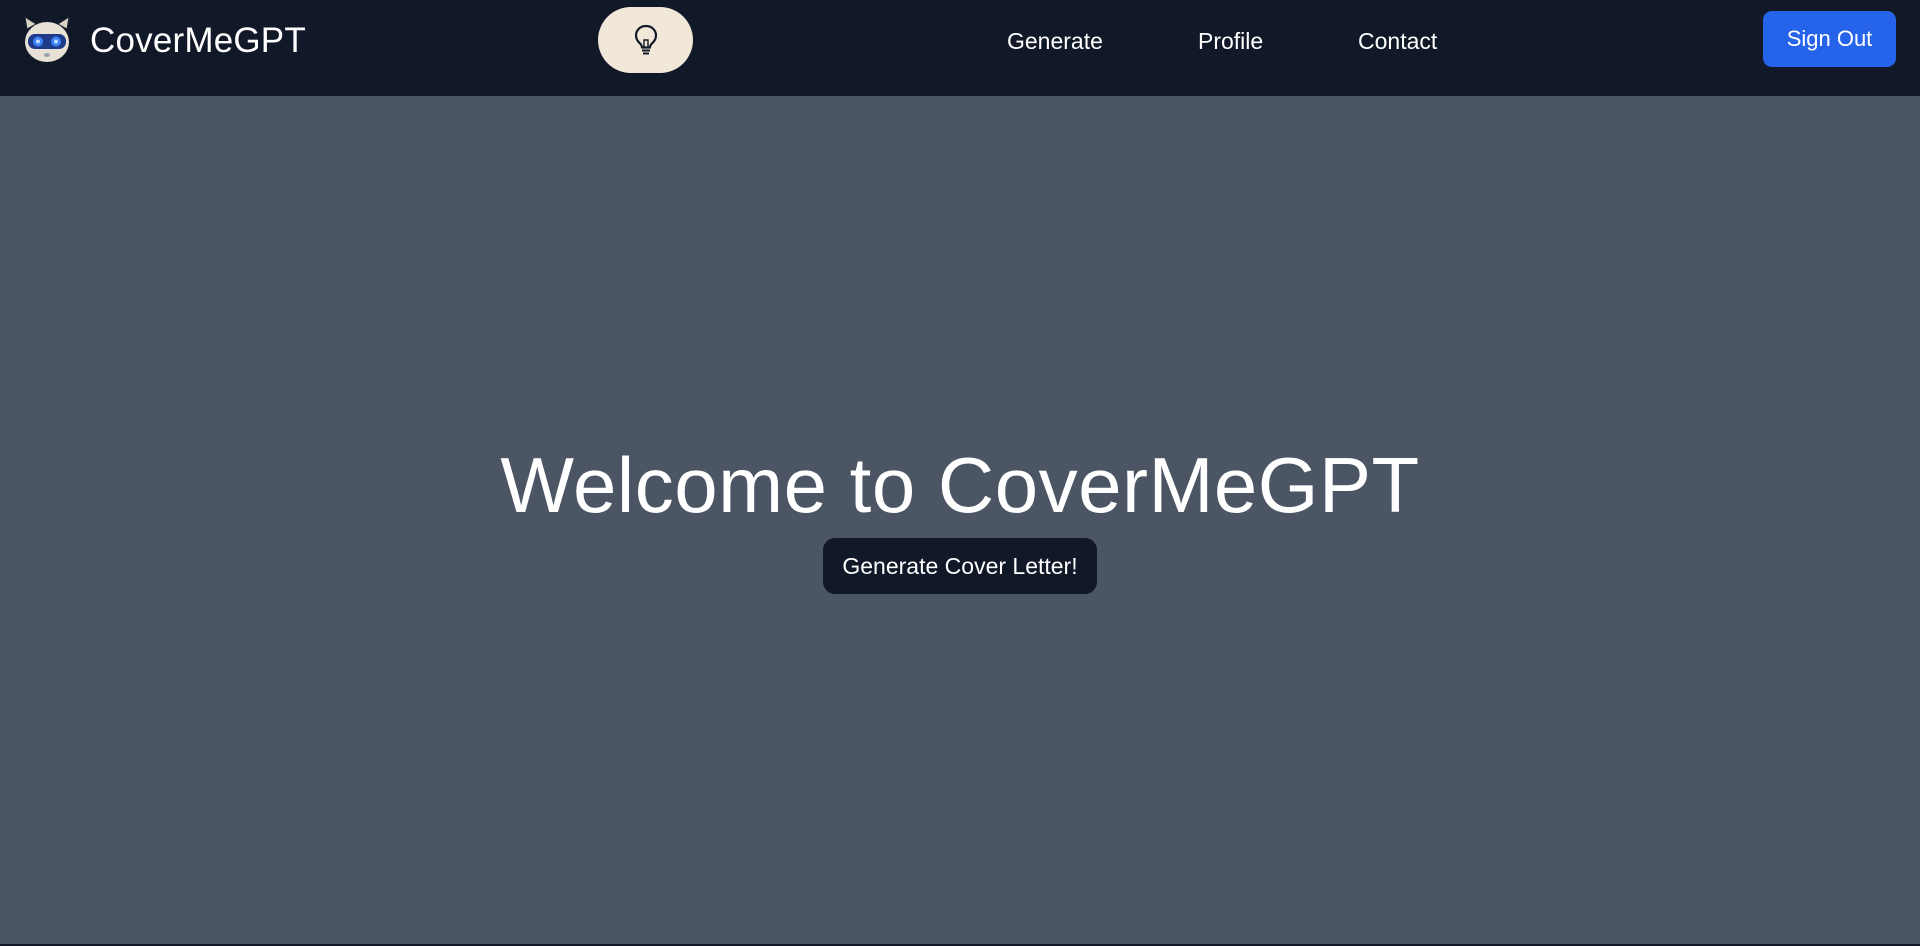 The height and width of the screenshot is (946, 1920). I want to click on generate-cover-letter-button: Generate Cover Letter!, so click(960, 566).